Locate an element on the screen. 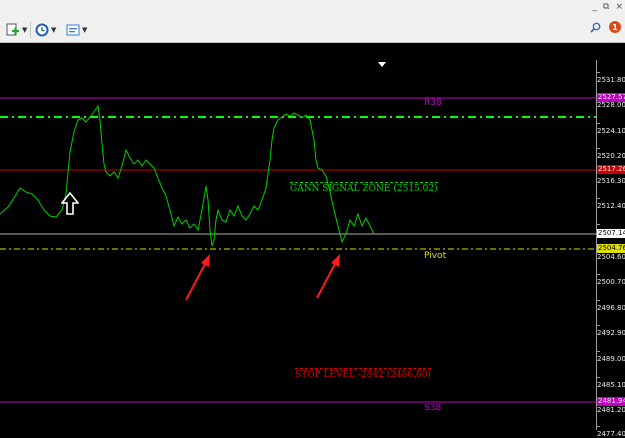  axis-tick-label: 2520.20 is located at coordinates (611, 152).